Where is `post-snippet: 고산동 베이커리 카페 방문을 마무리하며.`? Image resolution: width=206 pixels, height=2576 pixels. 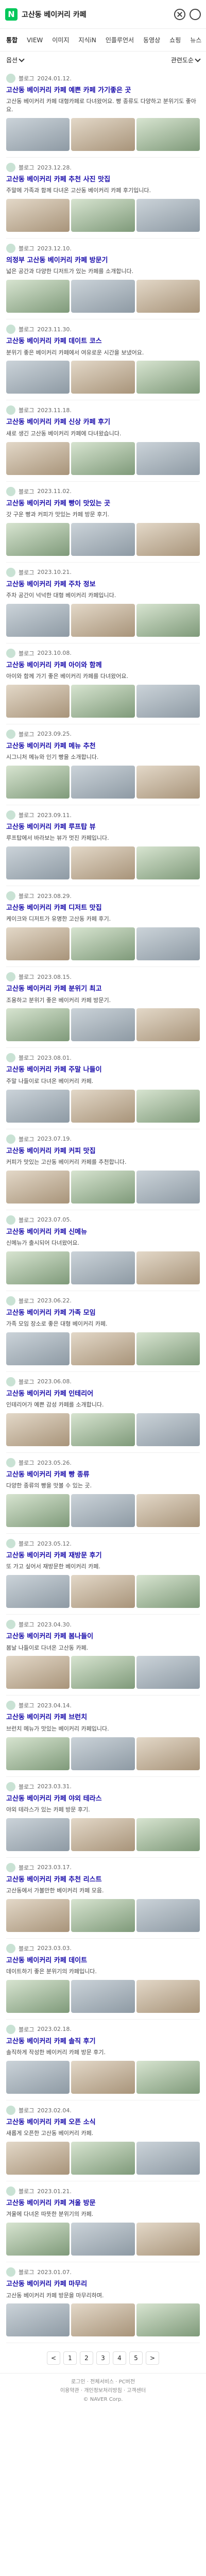 post-snippet: 고산동 베이커리 카페 방문을 마무리하며. is located at coordinates (103, 2296).